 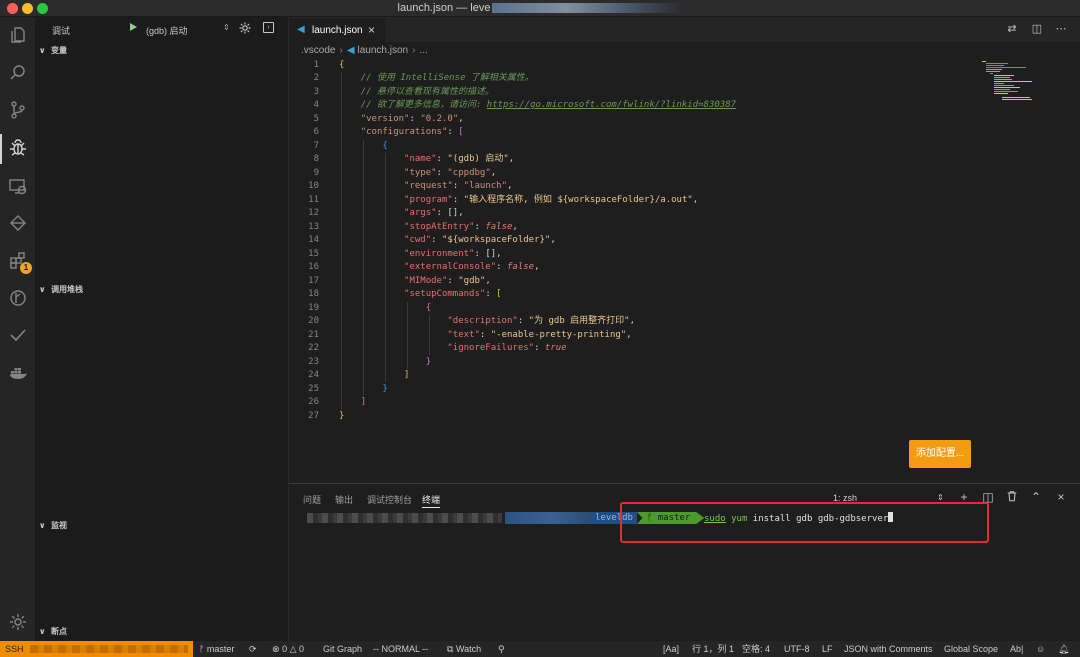 I want to click on code-line: 20 "description": "为 gdb 启用整齐打印",, so click(x=472, y=321).